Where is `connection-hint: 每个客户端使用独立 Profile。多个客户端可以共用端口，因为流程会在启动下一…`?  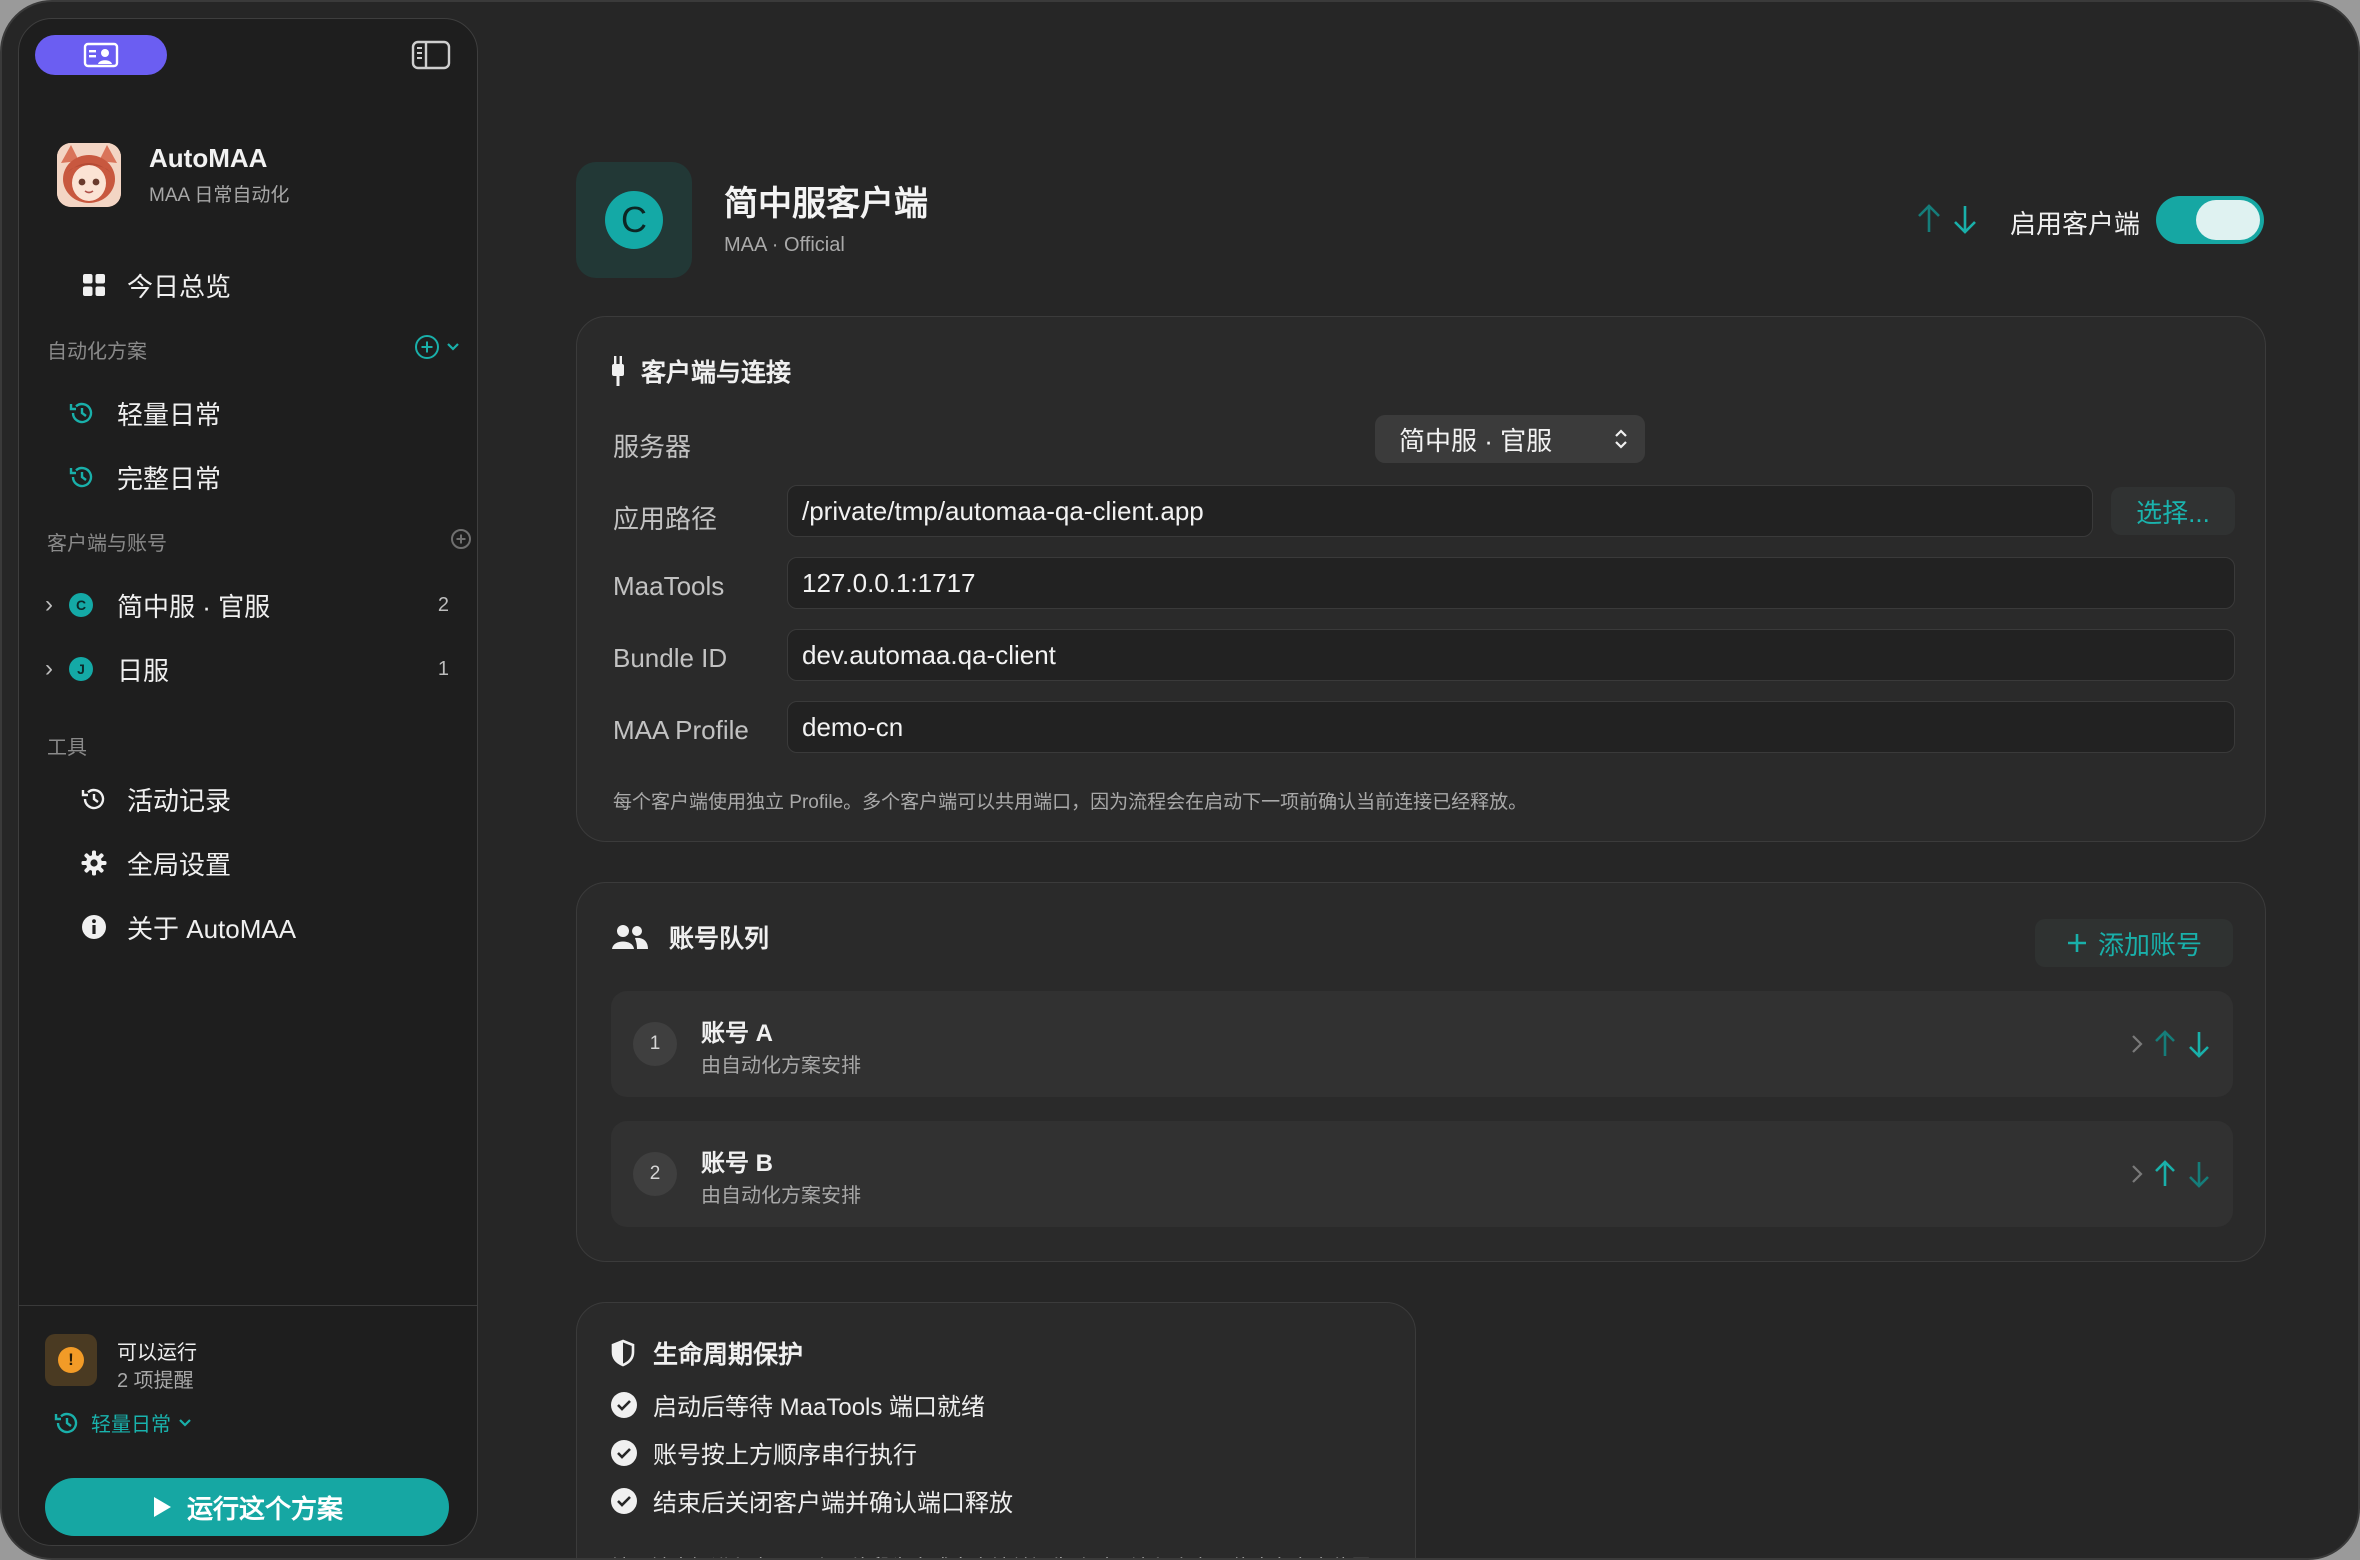
connection-hint: 每个客户端使用独立 Profile。多个客户端可以共用端口，因为流程会在启动下一… is located at coordinates (1070, 802).